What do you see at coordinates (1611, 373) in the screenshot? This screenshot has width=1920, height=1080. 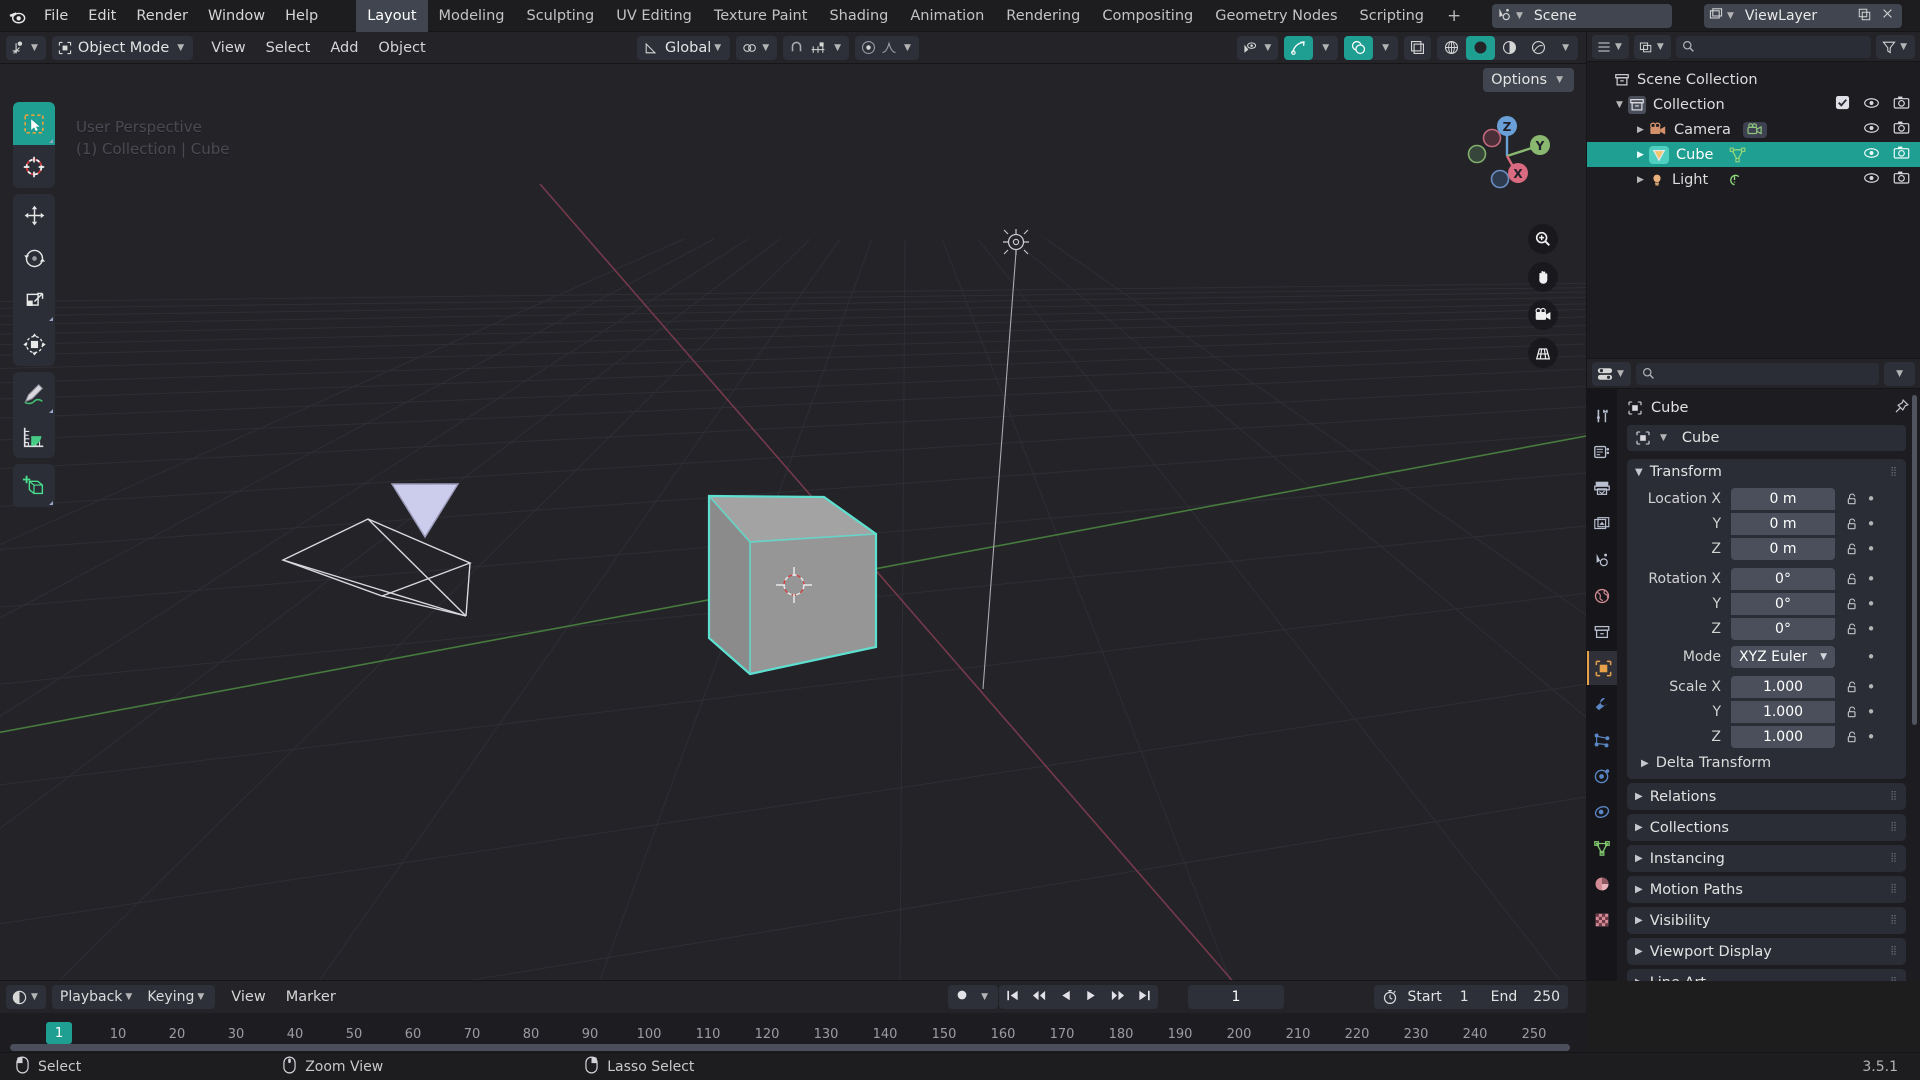 I see `properties-editor-type: ▼` at bounding box center [1611, 373].